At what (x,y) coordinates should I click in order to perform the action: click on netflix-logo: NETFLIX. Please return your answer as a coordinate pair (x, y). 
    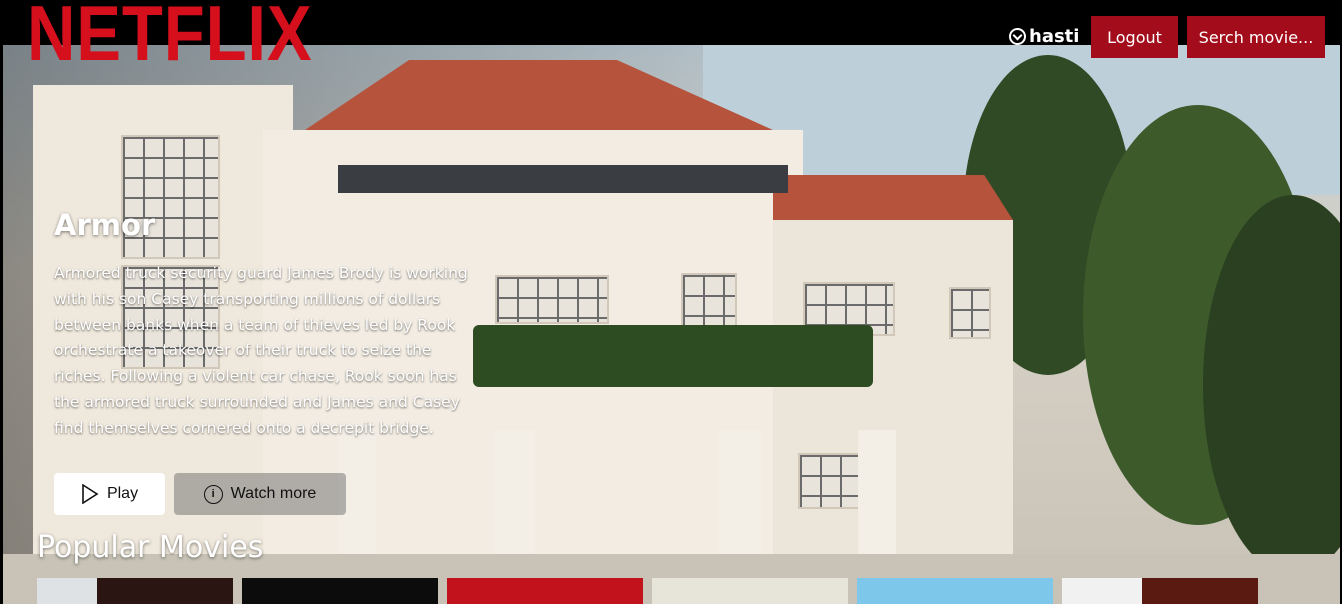
    Looking at the image, I should click on (170, 36).